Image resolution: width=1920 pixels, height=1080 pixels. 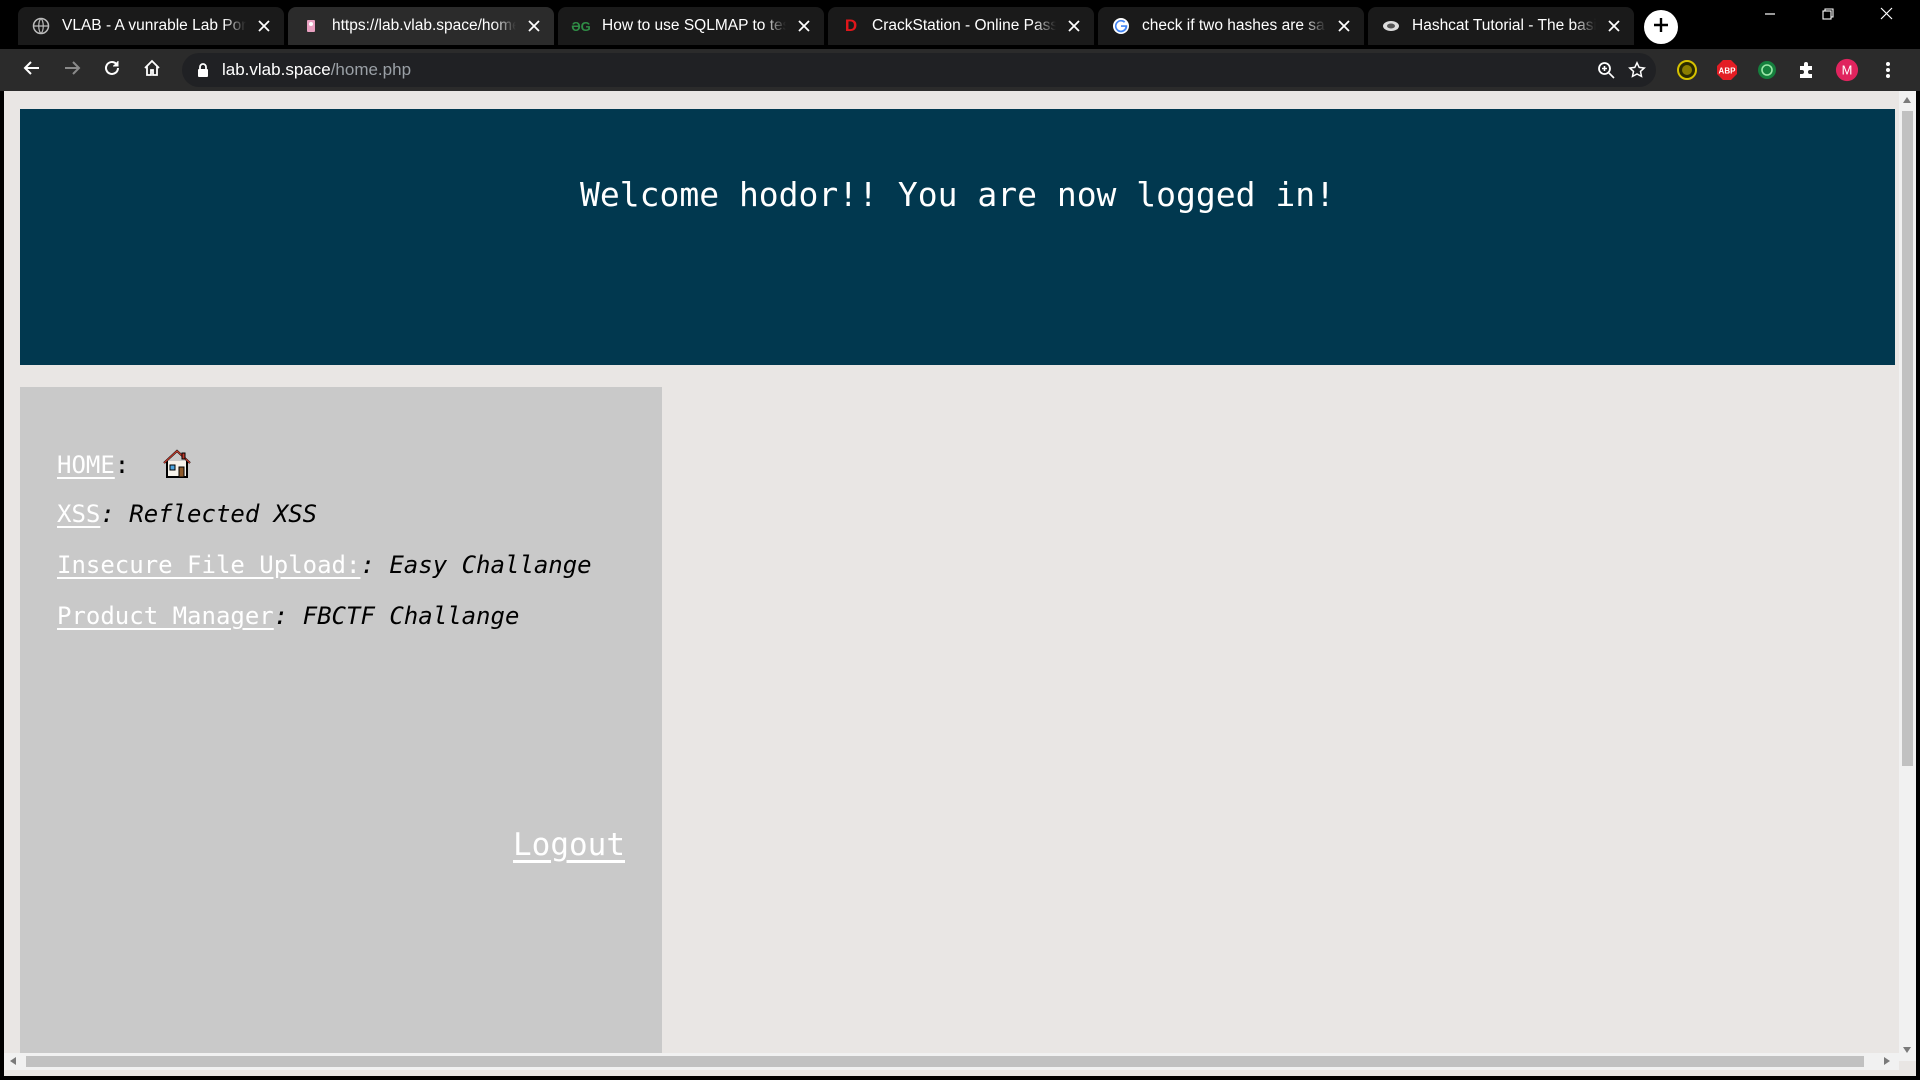 I want to click on zoom-icon, so click(x=1606, y=70).